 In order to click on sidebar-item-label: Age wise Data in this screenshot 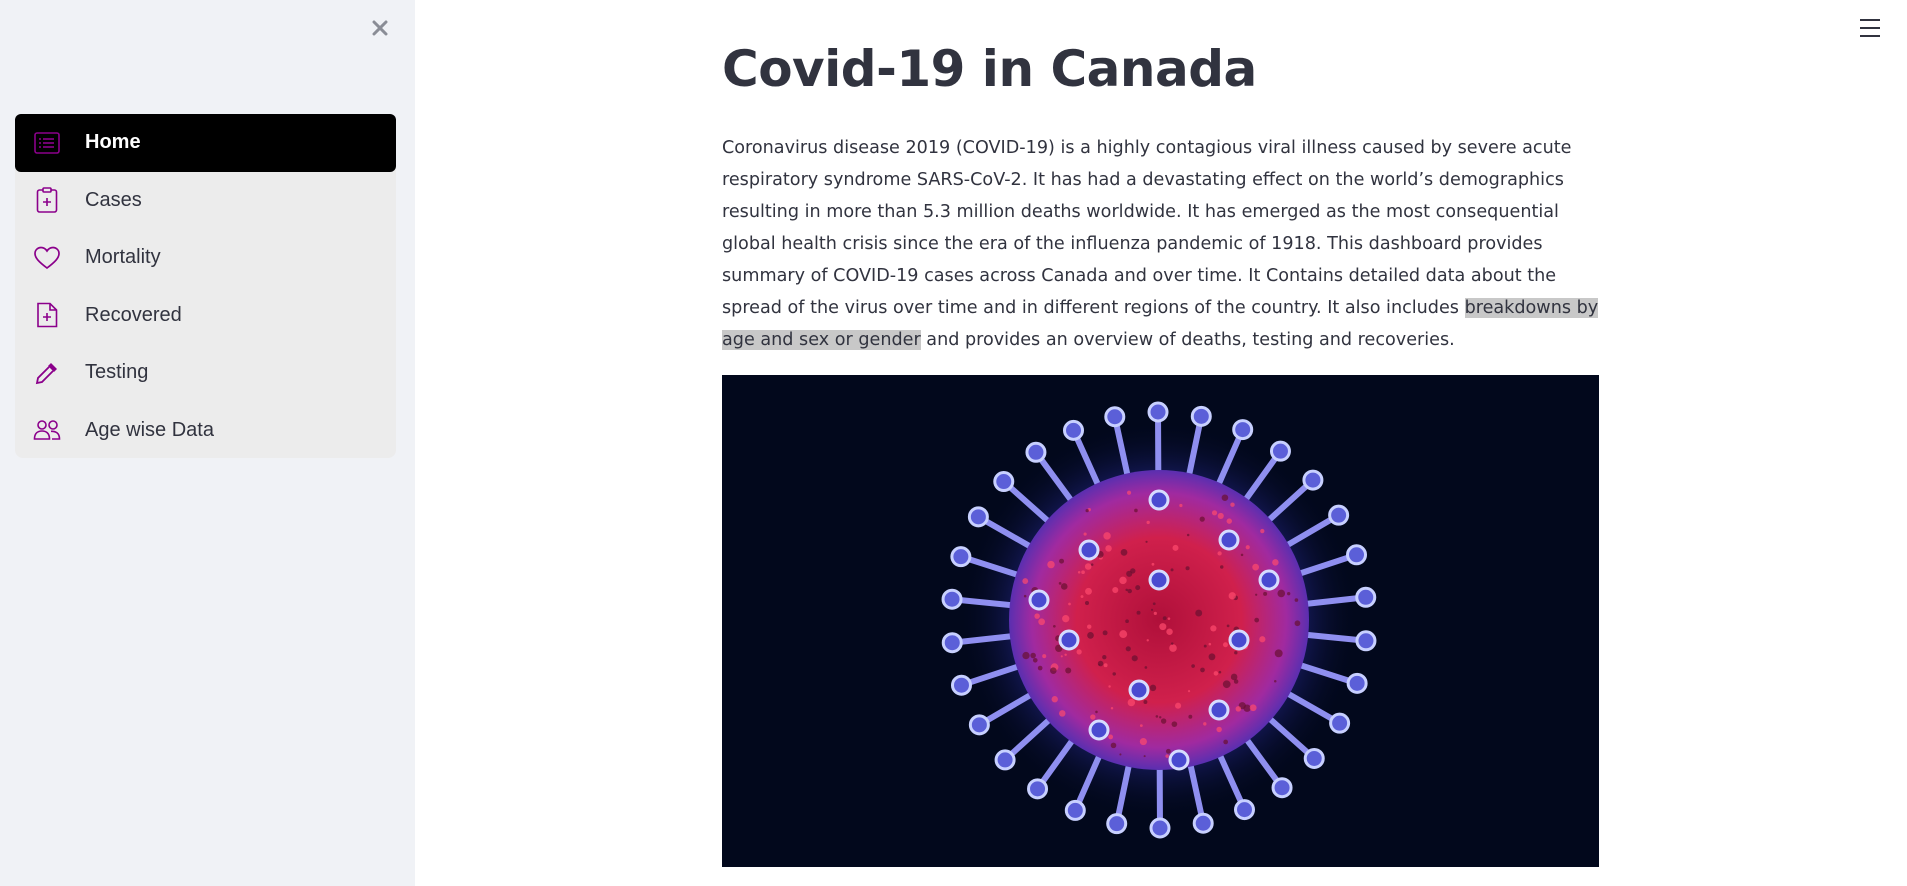, I will do `click(149, 429)`.